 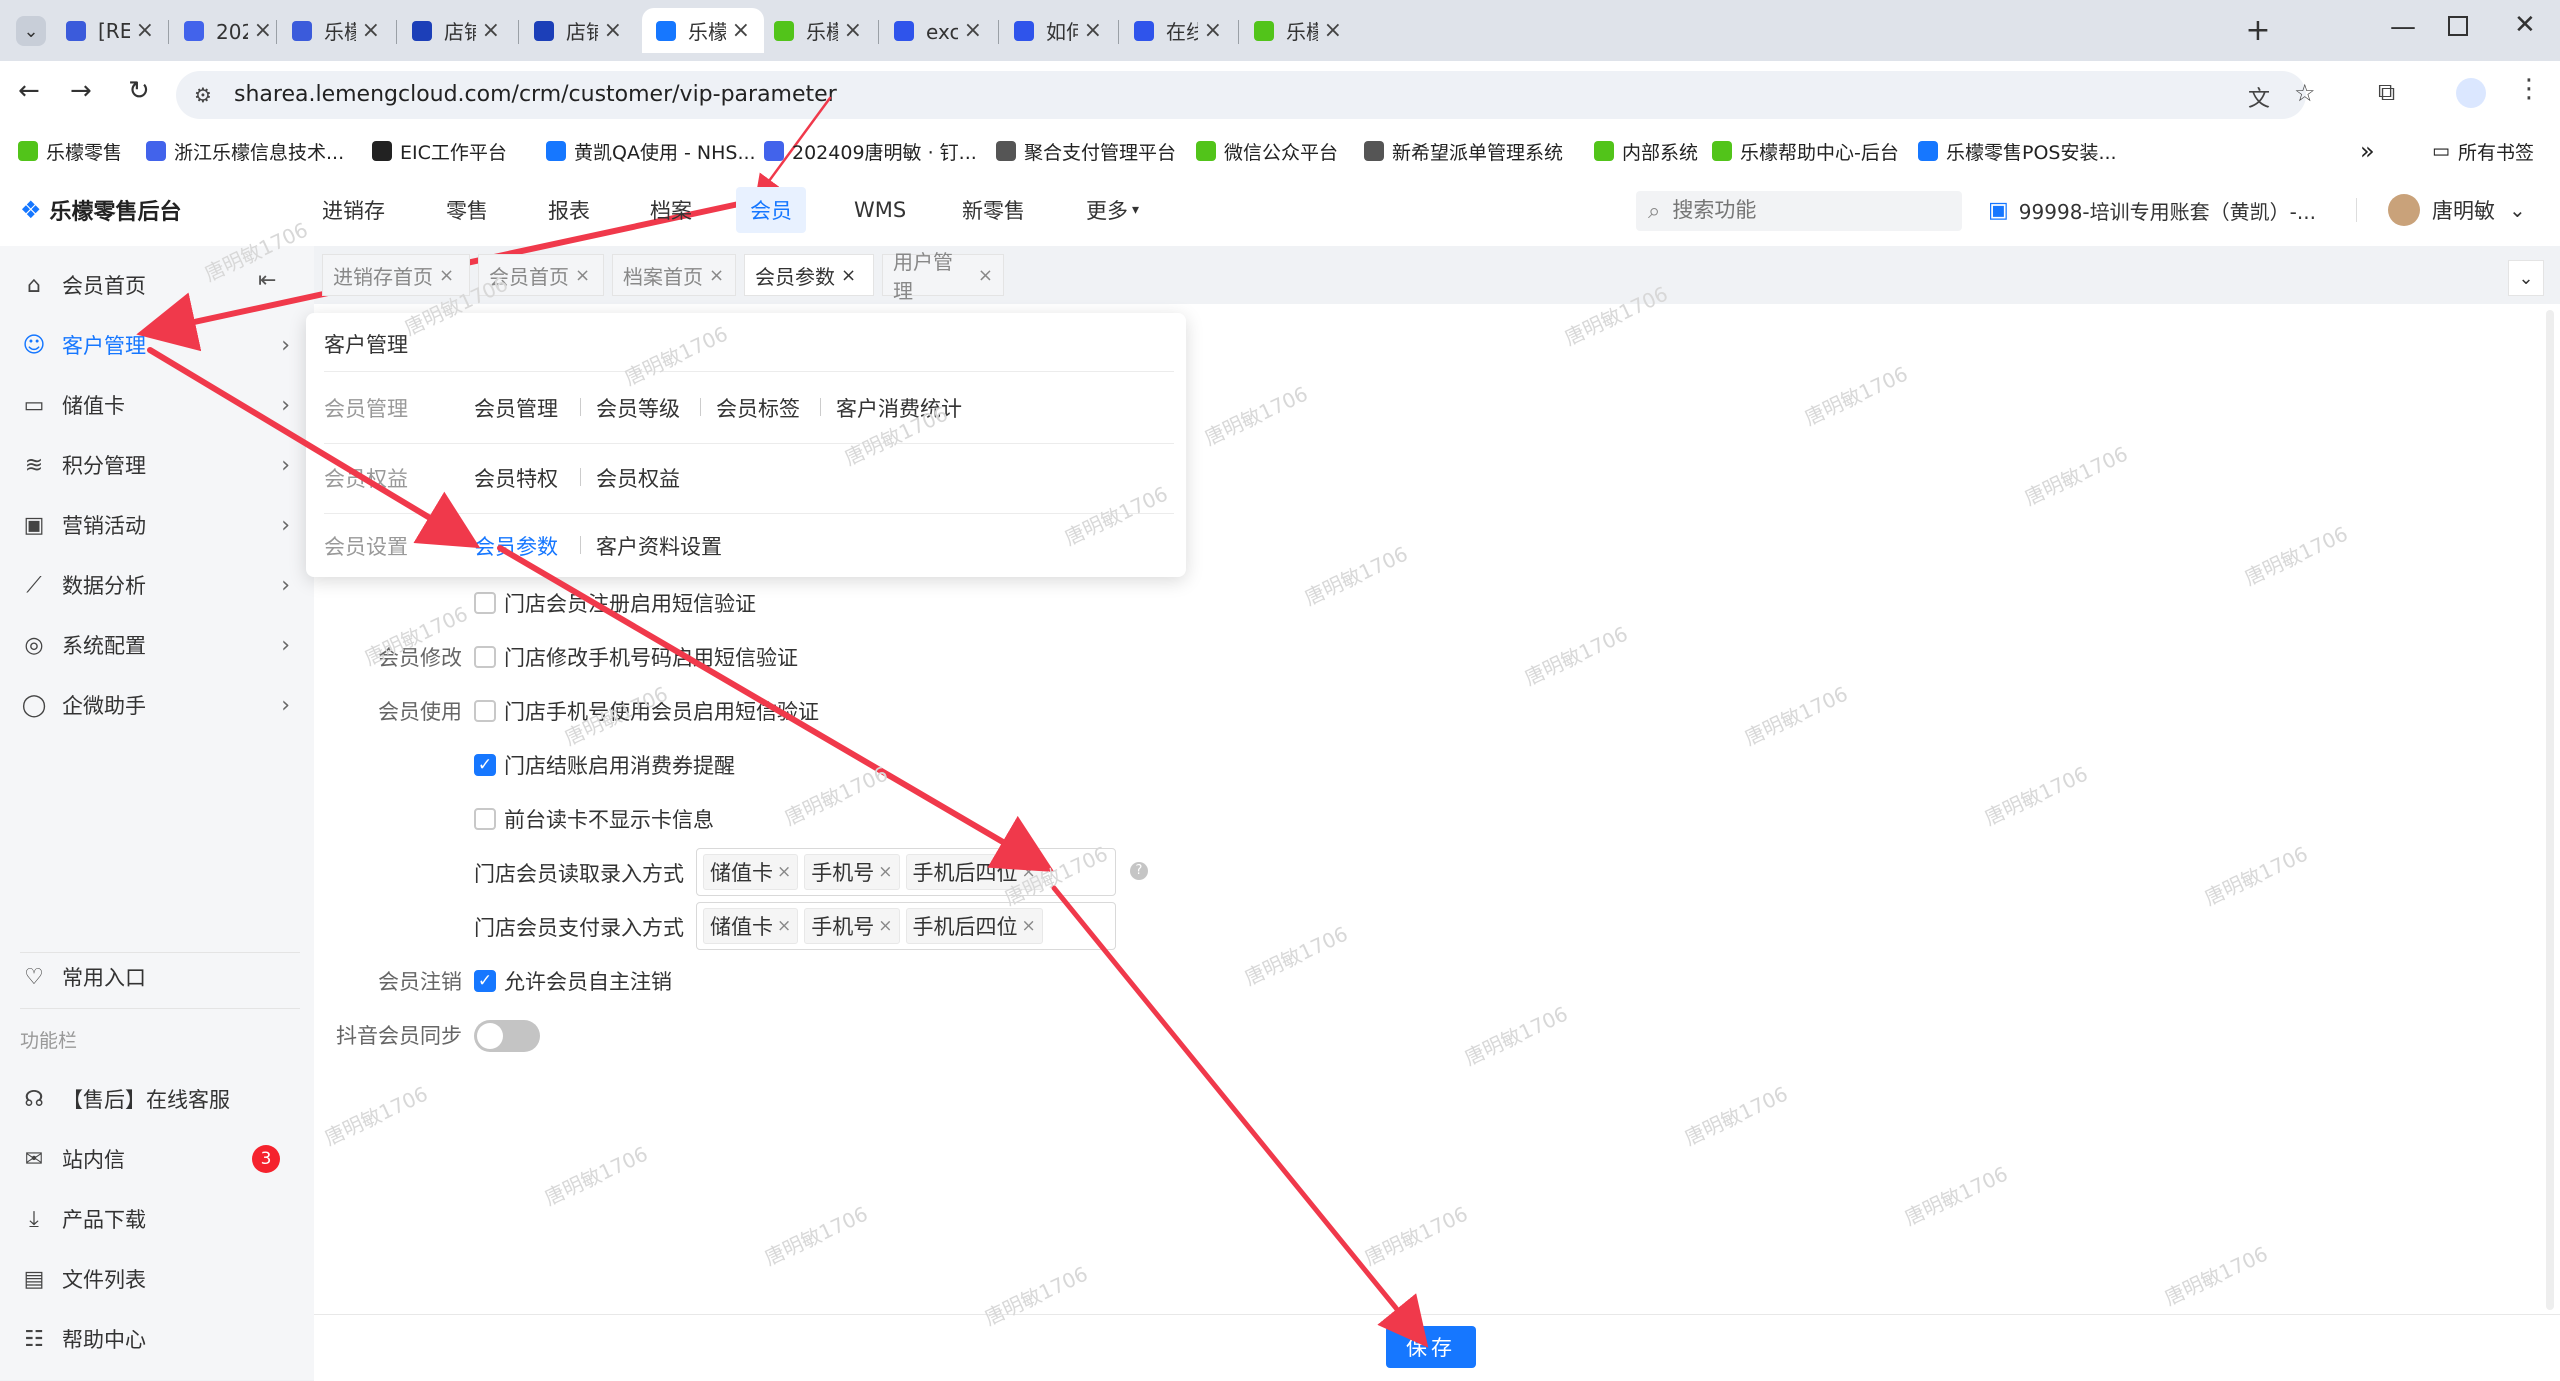 What do you see at coordinates (2550, 810) in the screenshot?
I see `scrollbar` at bounding box center [2550, 810].